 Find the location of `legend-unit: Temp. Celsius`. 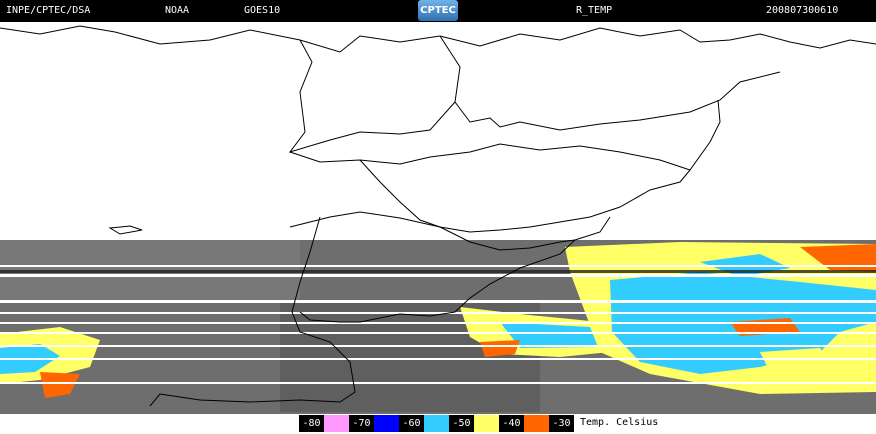

legend-unit: Temp. Celsius is located at coordinates (619, 422).